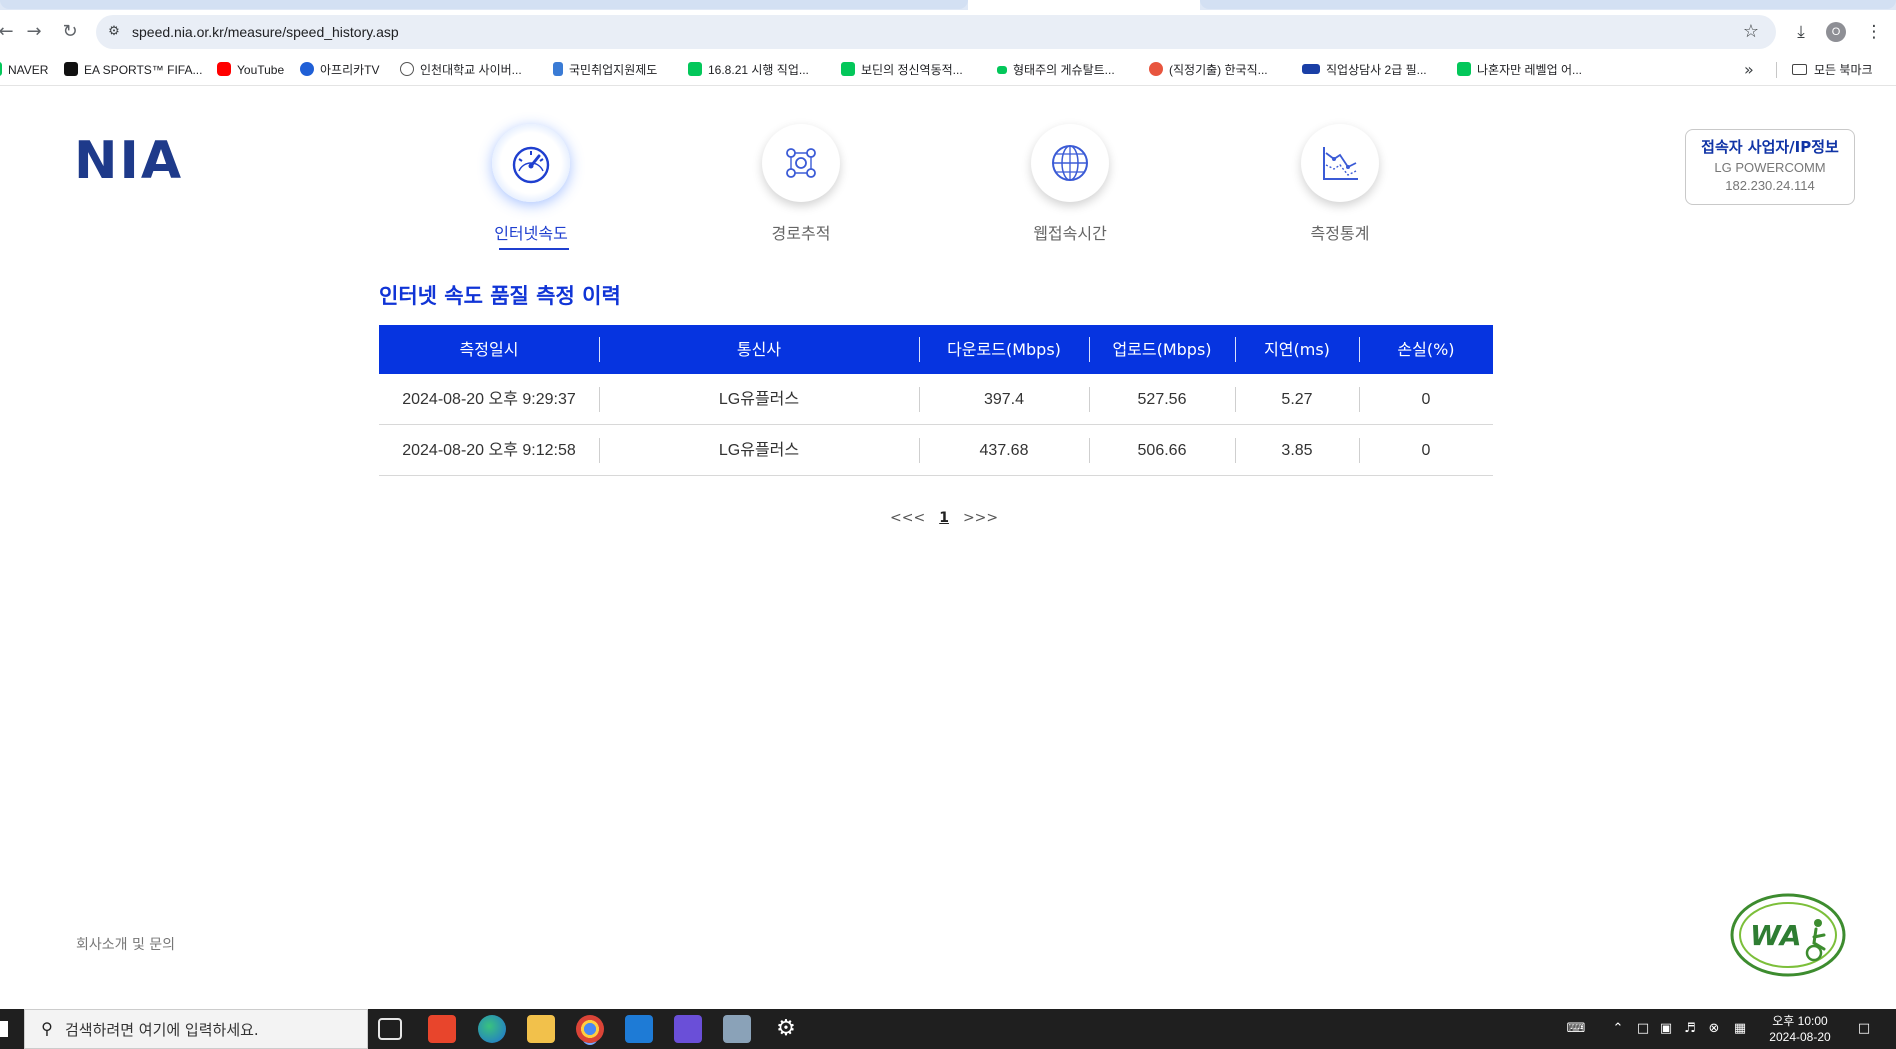  I want to click on search-icon: ⚲, so click(47, 1028).